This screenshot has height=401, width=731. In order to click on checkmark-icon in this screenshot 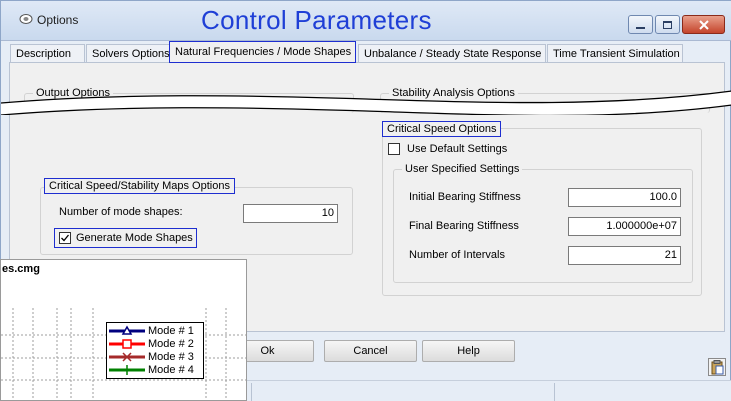, I will do `click(65, 238)`.